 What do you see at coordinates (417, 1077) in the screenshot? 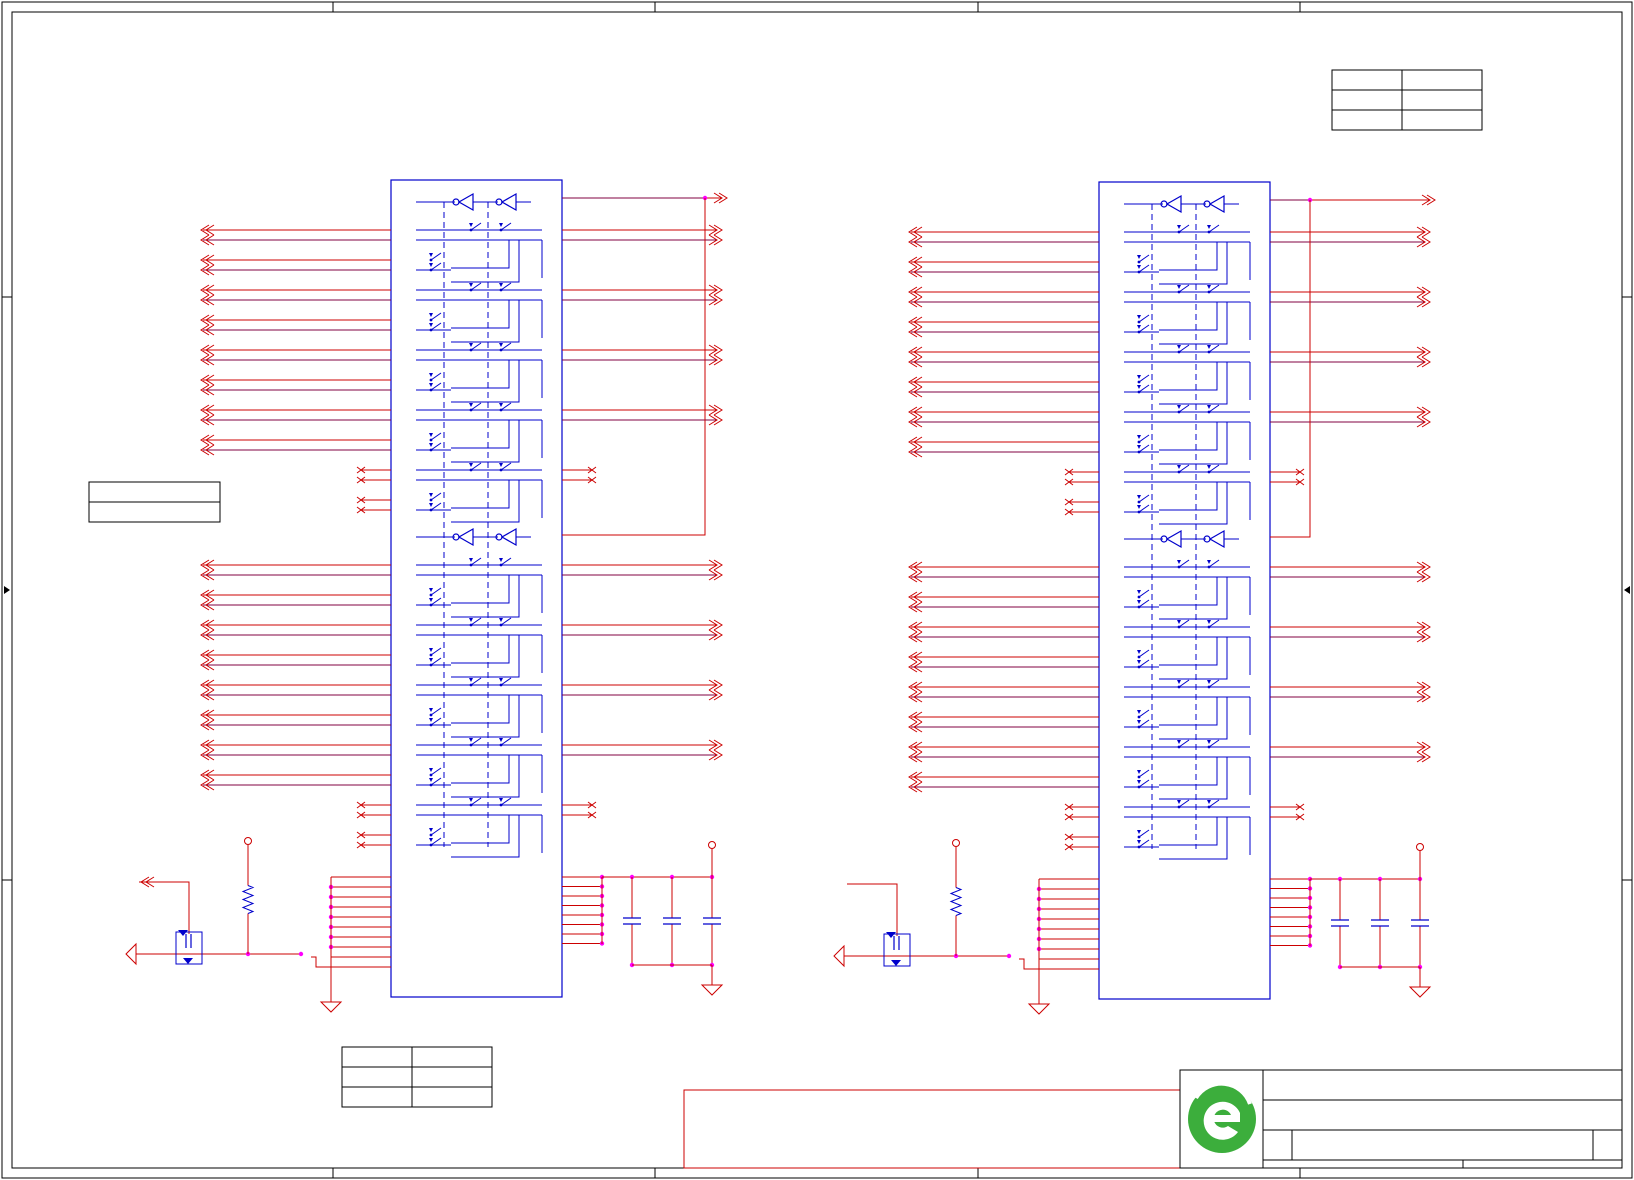
I see `signoff-table` at bounding box center [417, 1077].